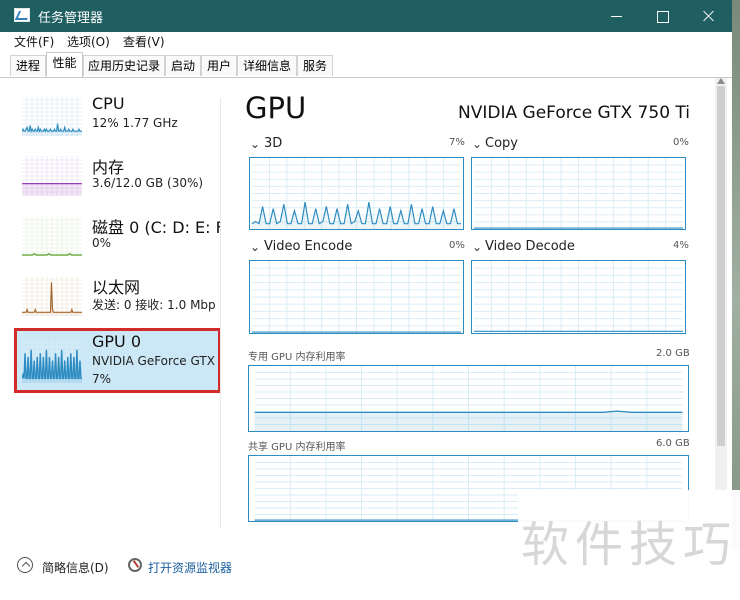  Describe the element at coordinates (160, 227) in the screenshot. I see `sidebar-item-label: 磁盘 0 (C: D: E: F:` at that location.